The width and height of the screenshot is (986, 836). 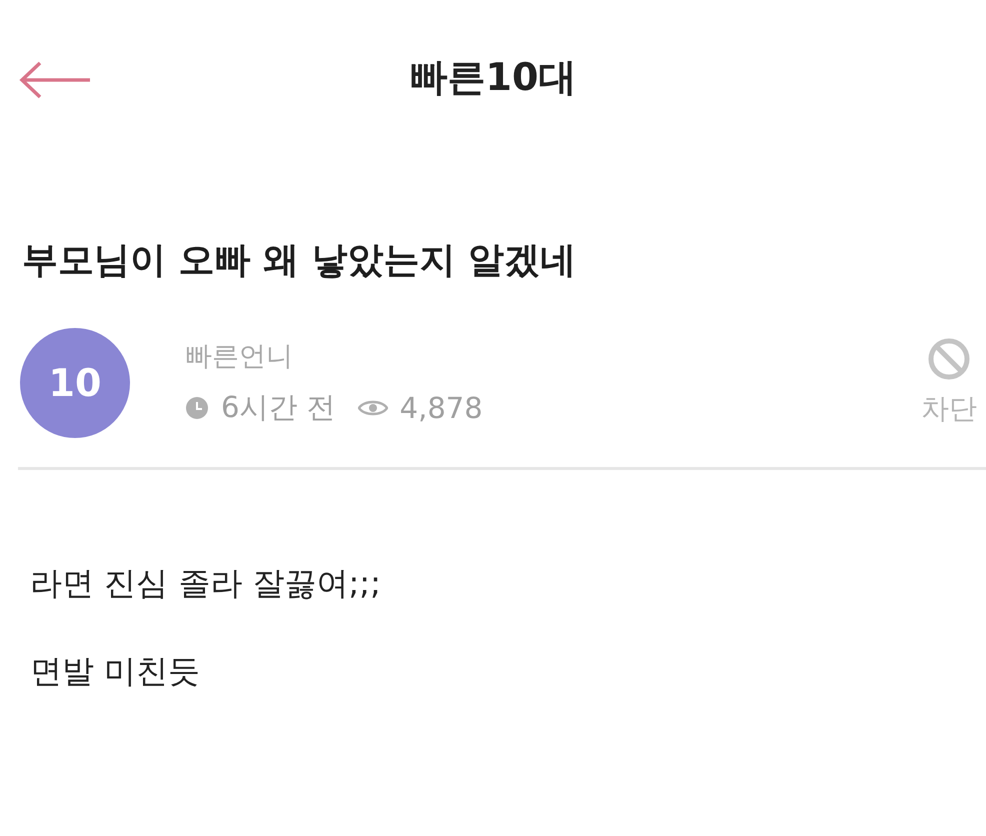 I want to click on clock-icon, so click(x=197, y=408).